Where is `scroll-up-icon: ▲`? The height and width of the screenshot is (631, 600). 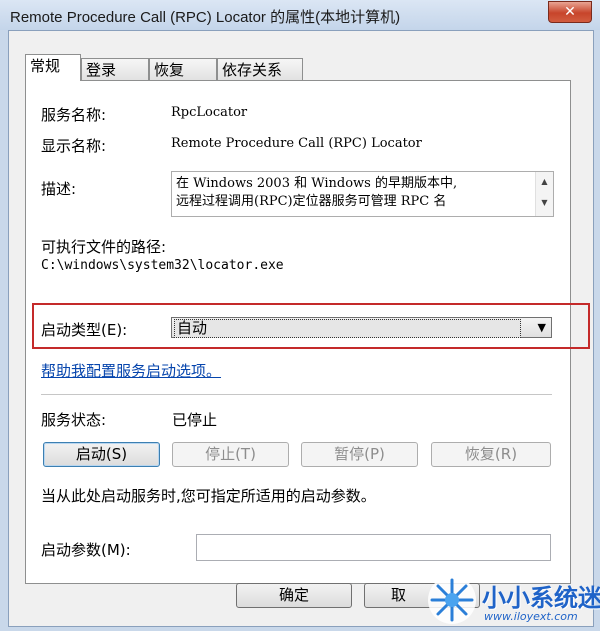
scroll-up-icon: ▲ is located at coordinates (544, 181).